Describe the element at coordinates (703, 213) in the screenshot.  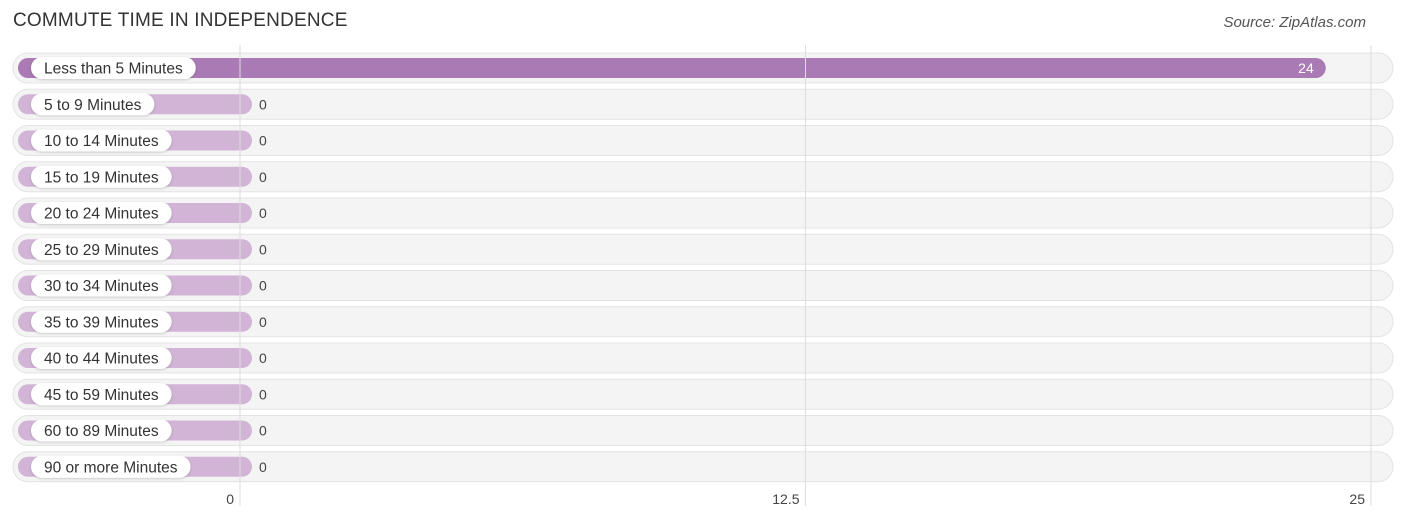
I see `bar-row: 20 to 24 Minutes 0` at that location.